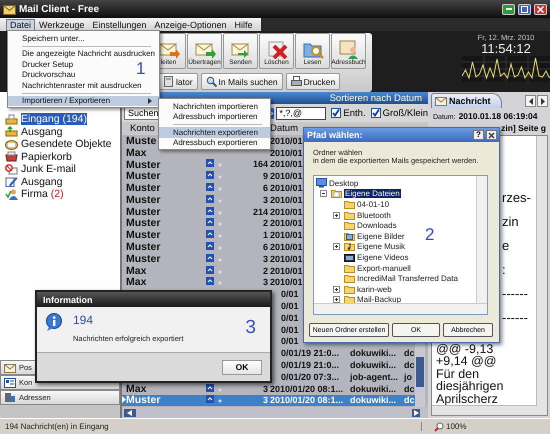 The image size is (550, 434). I want to click on search-field: *,?,@, so click(301, 113).